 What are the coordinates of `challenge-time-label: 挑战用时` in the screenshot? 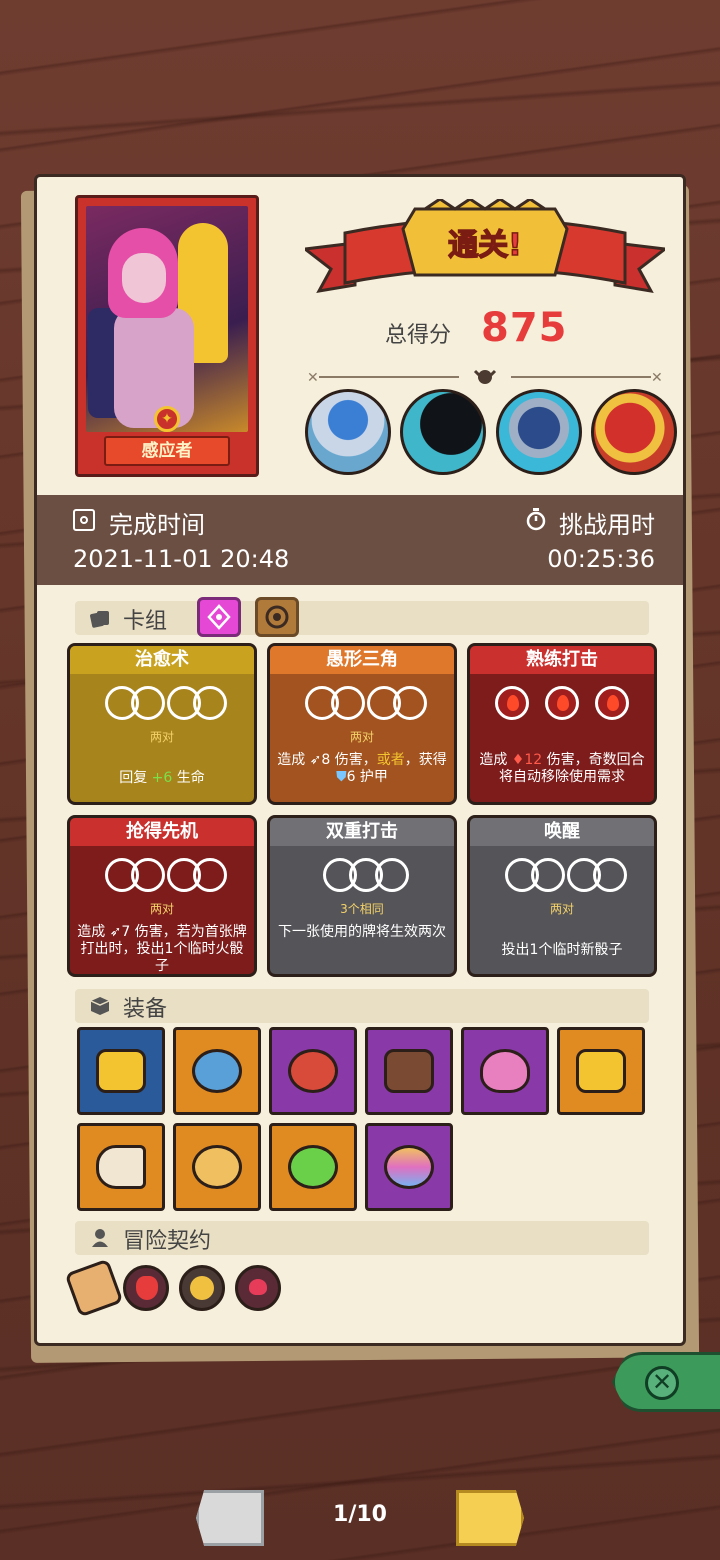 It's located at (607, 525).